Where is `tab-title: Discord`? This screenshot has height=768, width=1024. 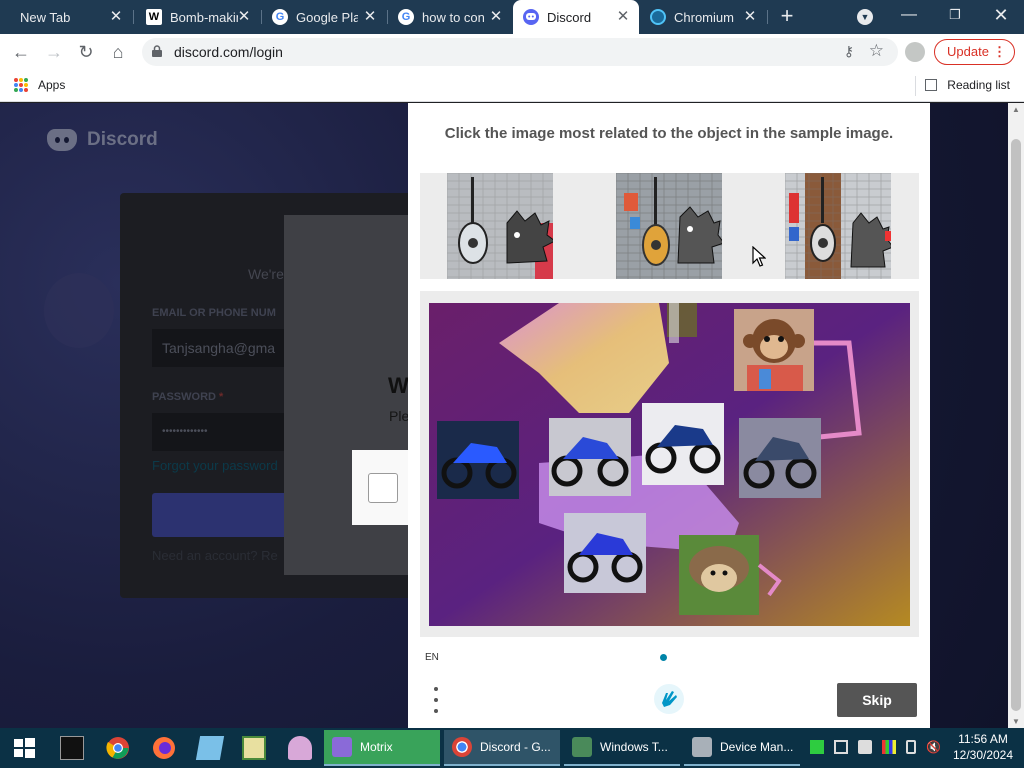 tab-title: Discord is located at coordinates (569, 17).